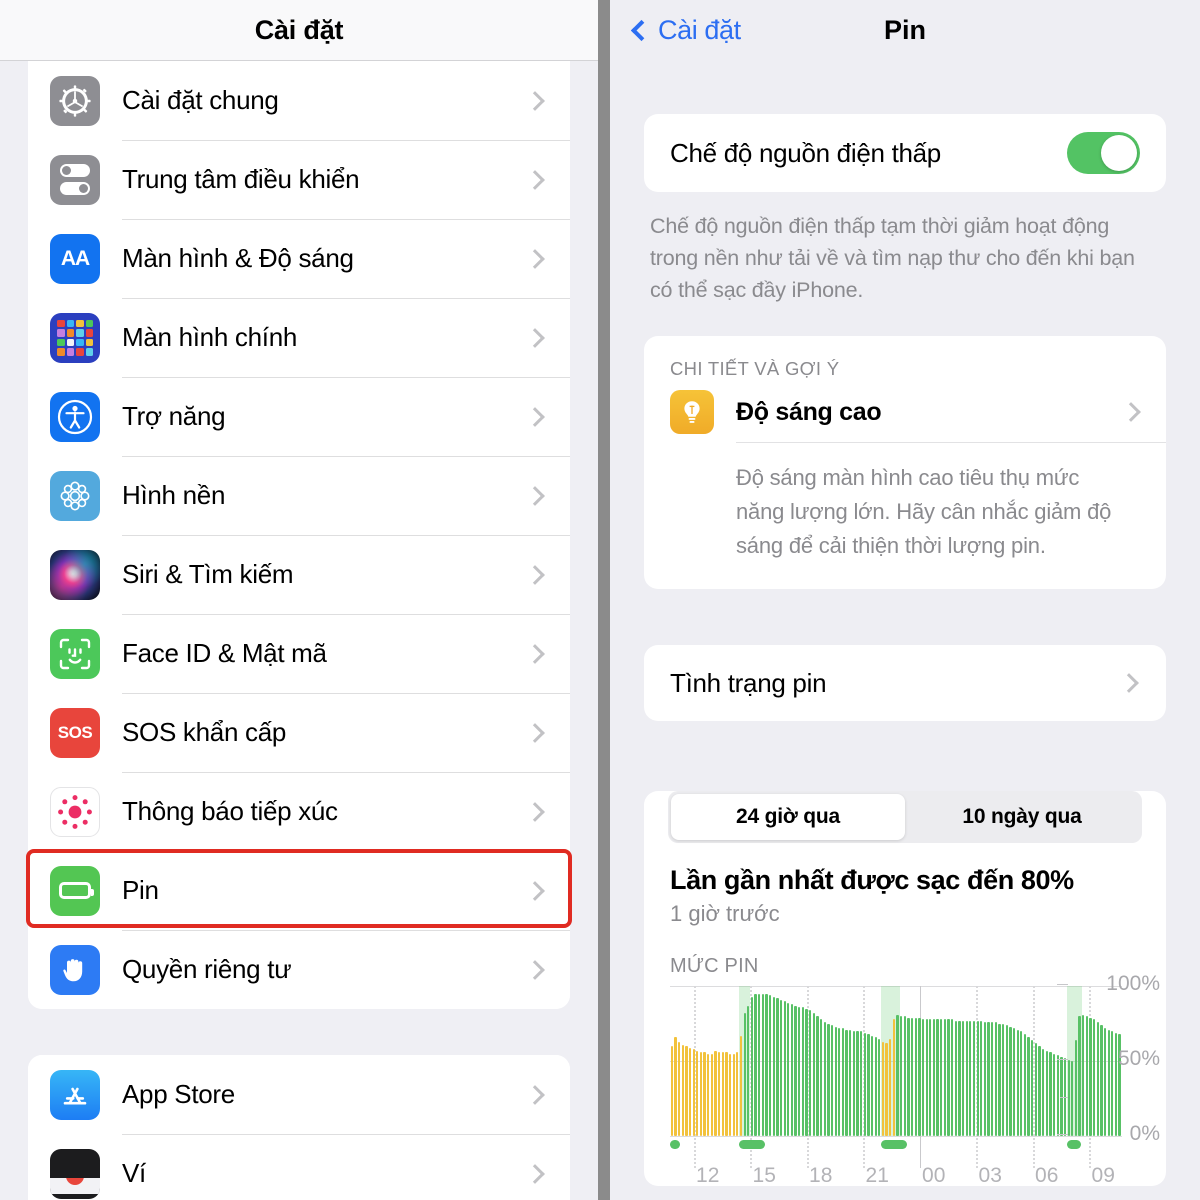 The height and width of the screenshot is (1200, 1200). What do you see at coordinates (75, 1173) in the screenshot?
I see `wallet-icon` at bounding box center [75, 1173].